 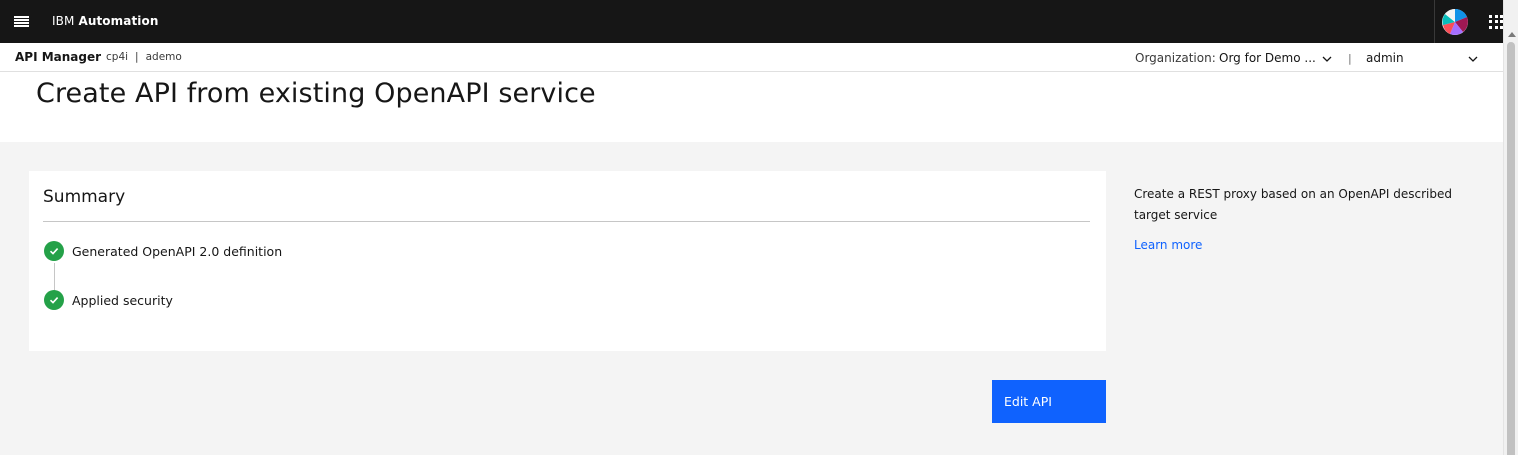 I want to click on context-breadcrumb: cp4i | ademo, so click(x=144, y=57).